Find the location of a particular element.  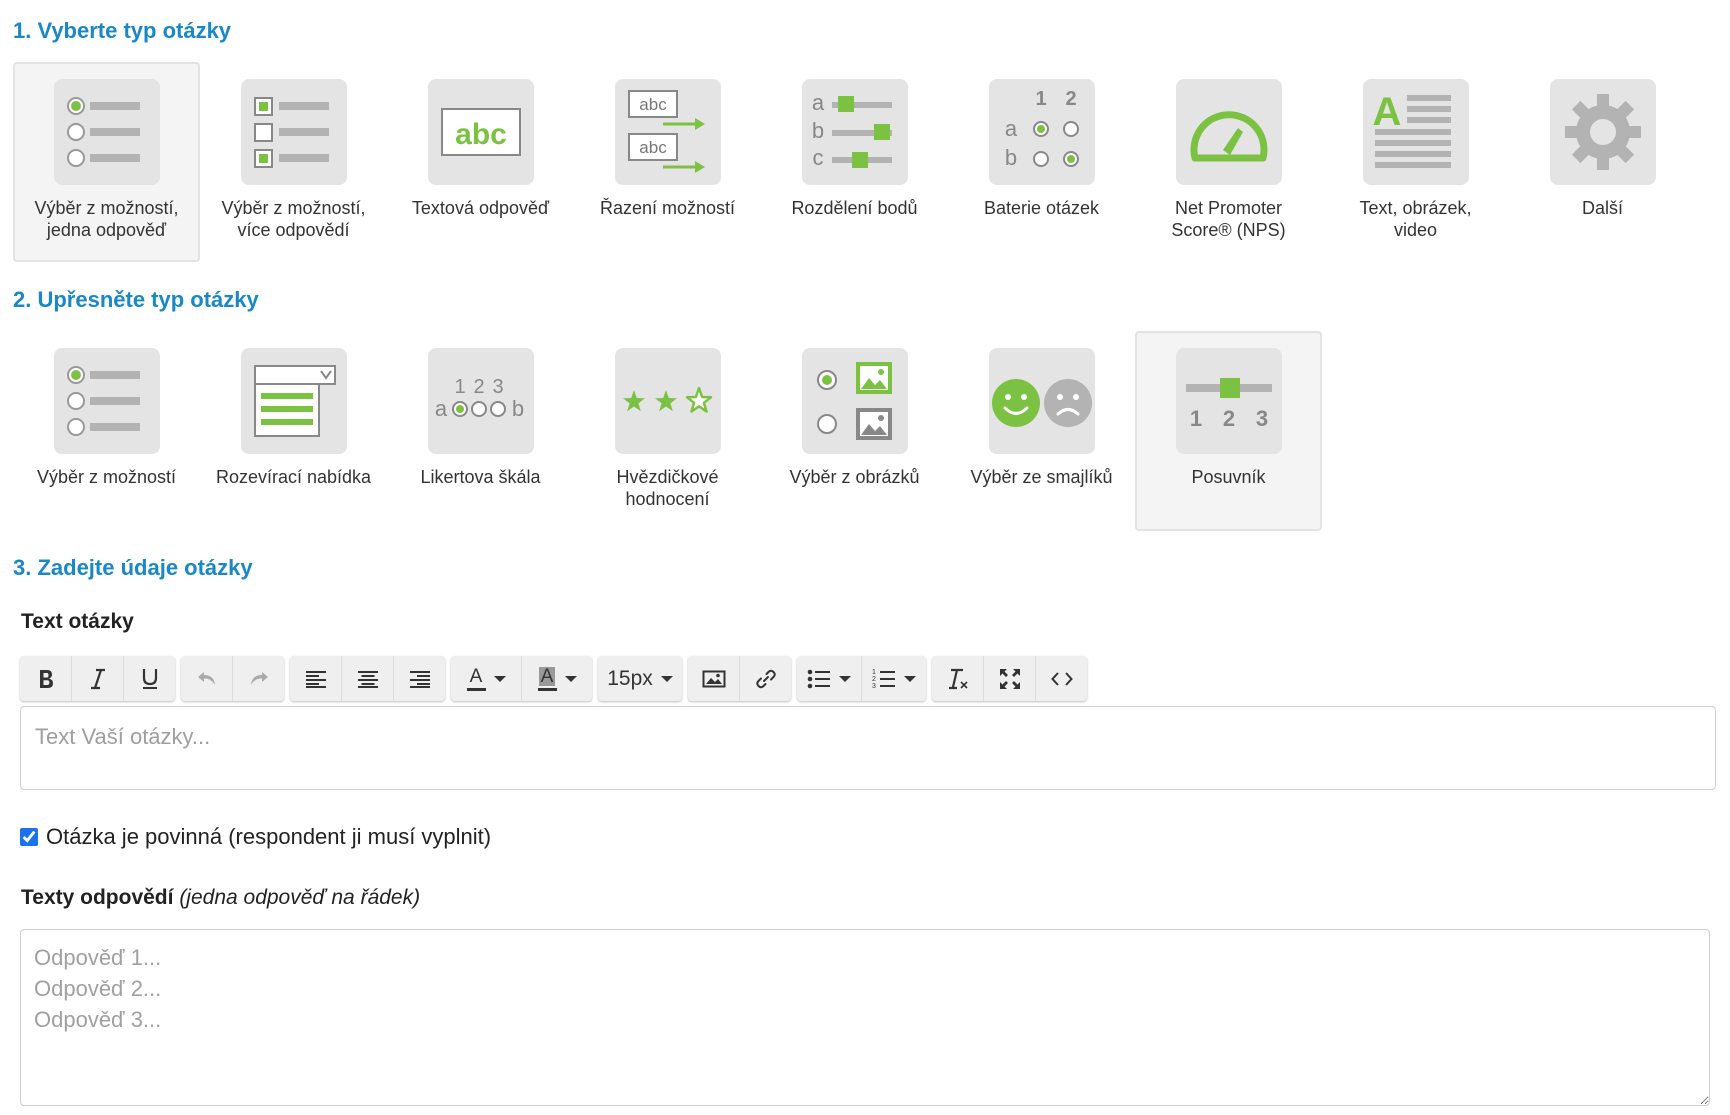

subtype-star-rating: Hvězdičkové hodnocení is located at coordinates (667, 431).